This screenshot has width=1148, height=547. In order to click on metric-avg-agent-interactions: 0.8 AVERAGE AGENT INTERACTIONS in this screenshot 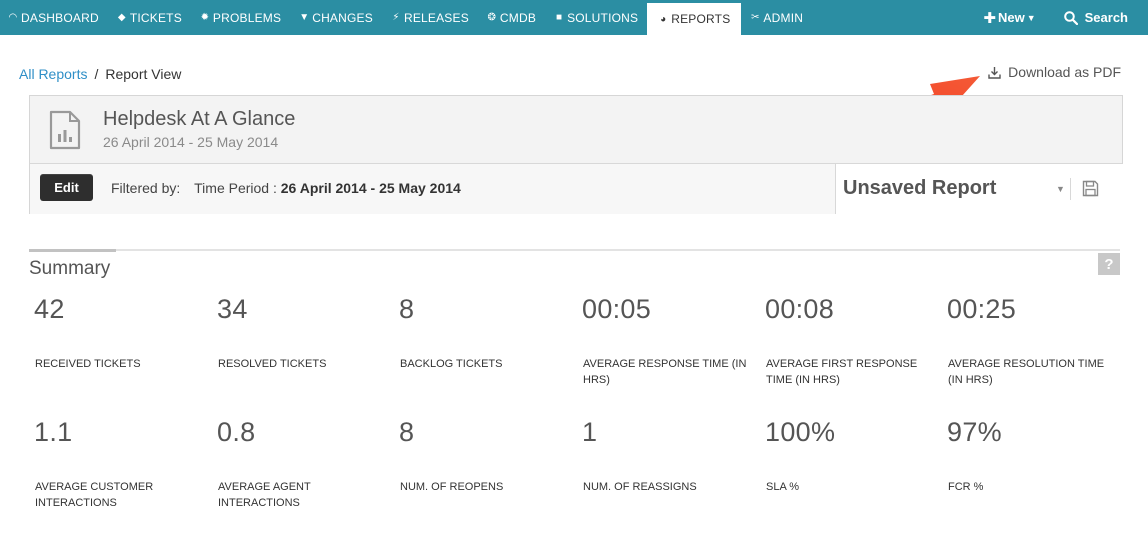, I will do `click(302, 463)`.